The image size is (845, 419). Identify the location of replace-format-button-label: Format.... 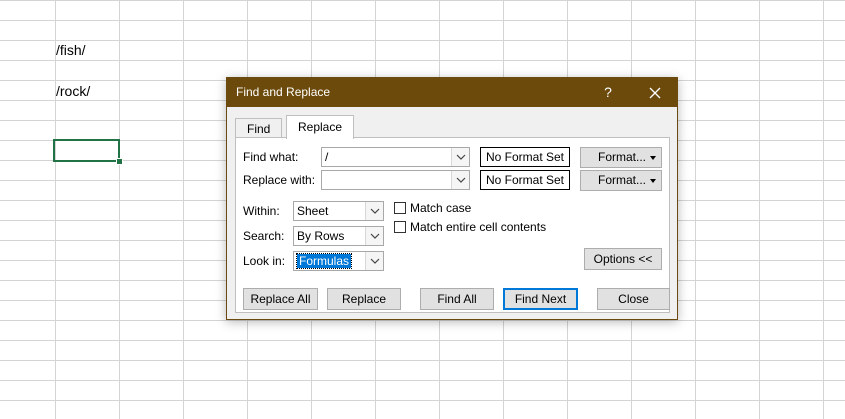
(622, 180).